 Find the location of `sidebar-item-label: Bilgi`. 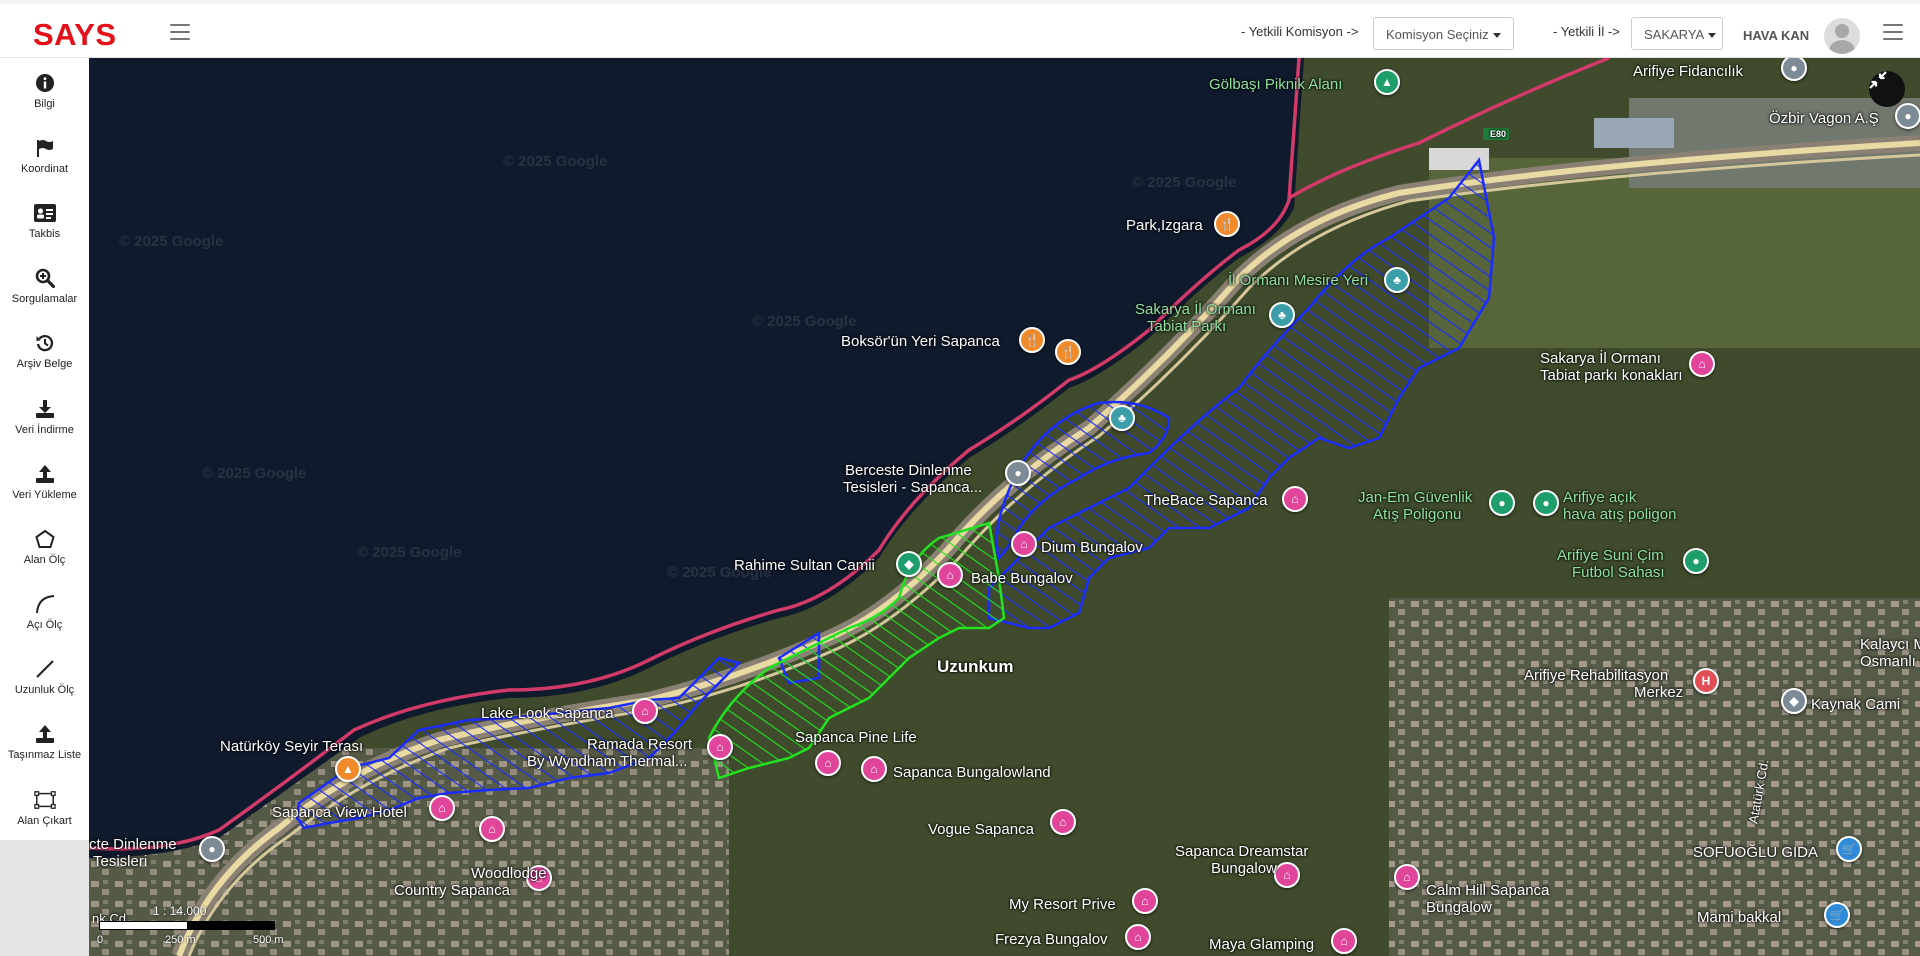

sidebar-item-label: Bilgi is located at coordinates (44, 103).